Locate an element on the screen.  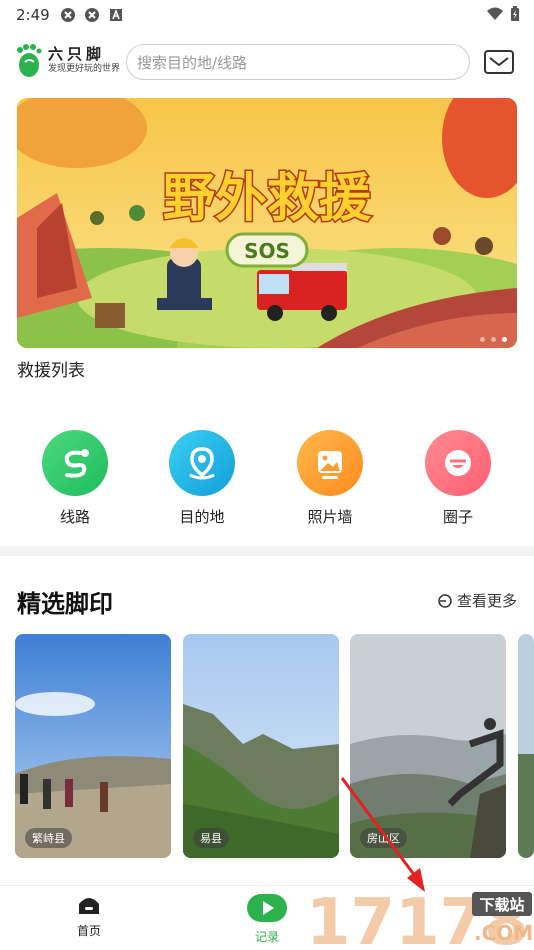
card-location-tag: 易县 is located at coordinates (211, 838).